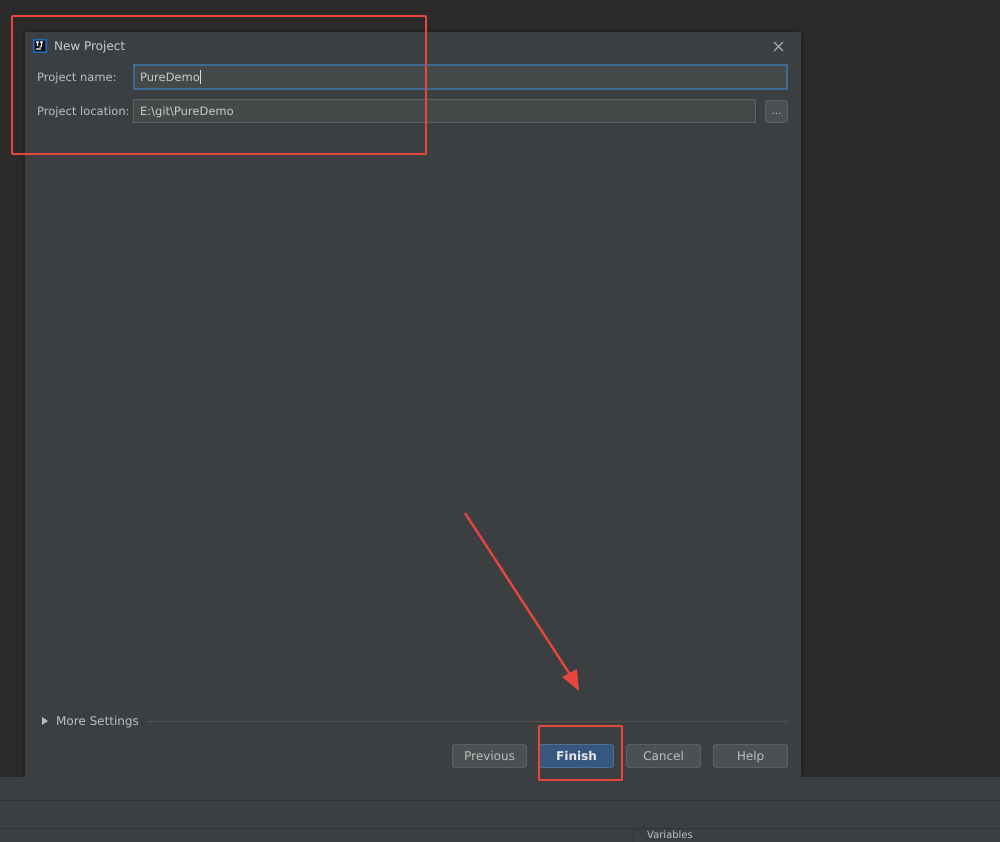  What do you see at coordinates (97, 721) in the screenshot?
I see `more-settings-toggle: More Settings` at bounding box center [97, 721].